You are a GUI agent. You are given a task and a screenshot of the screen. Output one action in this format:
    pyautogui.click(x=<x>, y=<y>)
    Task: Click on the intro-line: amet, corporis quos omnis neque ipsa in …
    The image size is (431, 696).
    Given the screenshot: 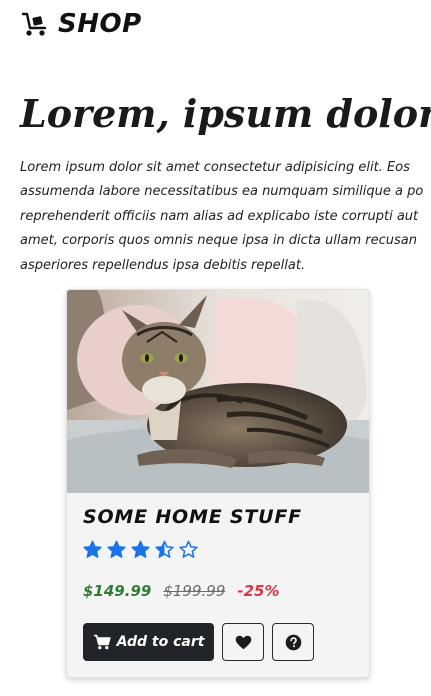 What is the action you would take?
    pyautogui.click(x=218, y=241)
    